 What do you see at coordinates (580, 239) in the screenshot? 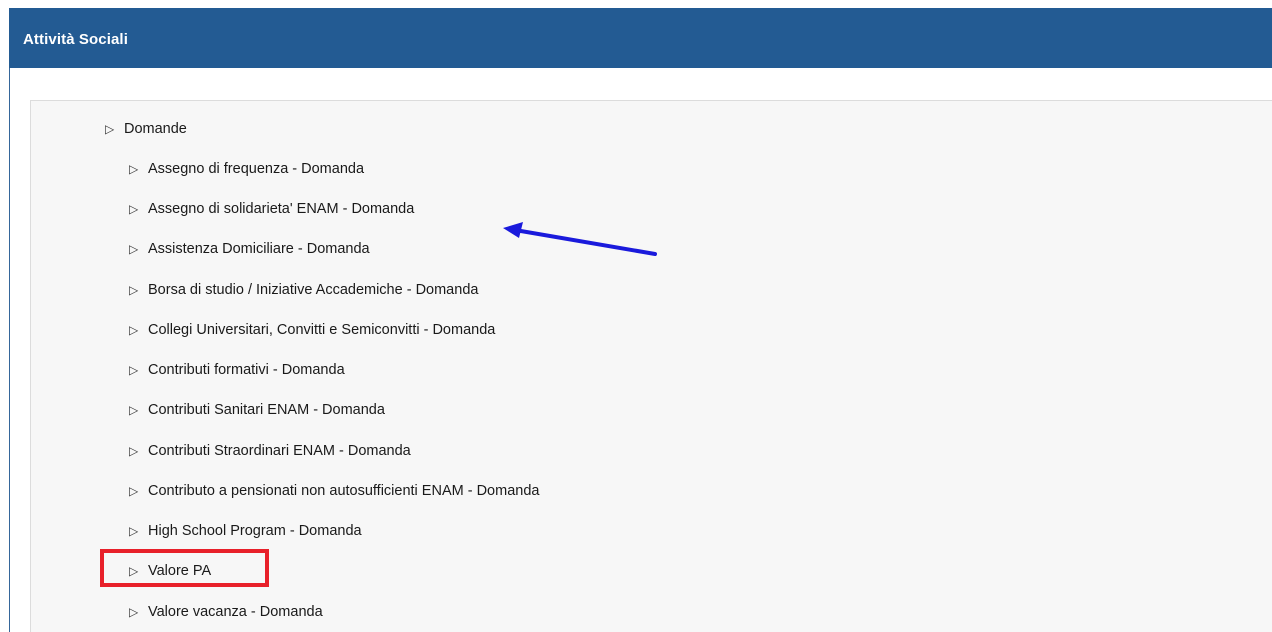
I see `annotation-arrow-icon` at bounding box center [580, 239].